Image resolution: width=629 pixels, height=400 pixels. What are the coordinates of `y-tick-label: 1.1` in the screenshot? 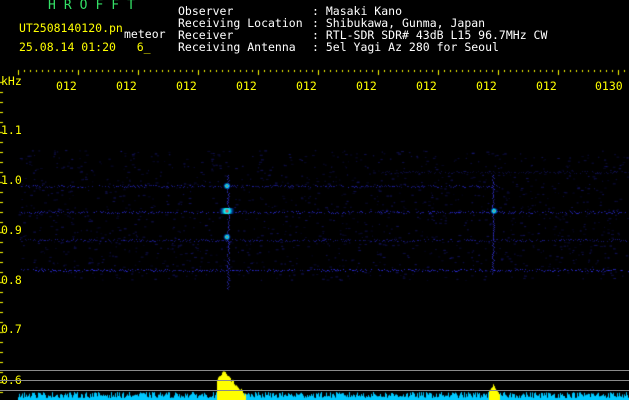 It's located at (11, 130).